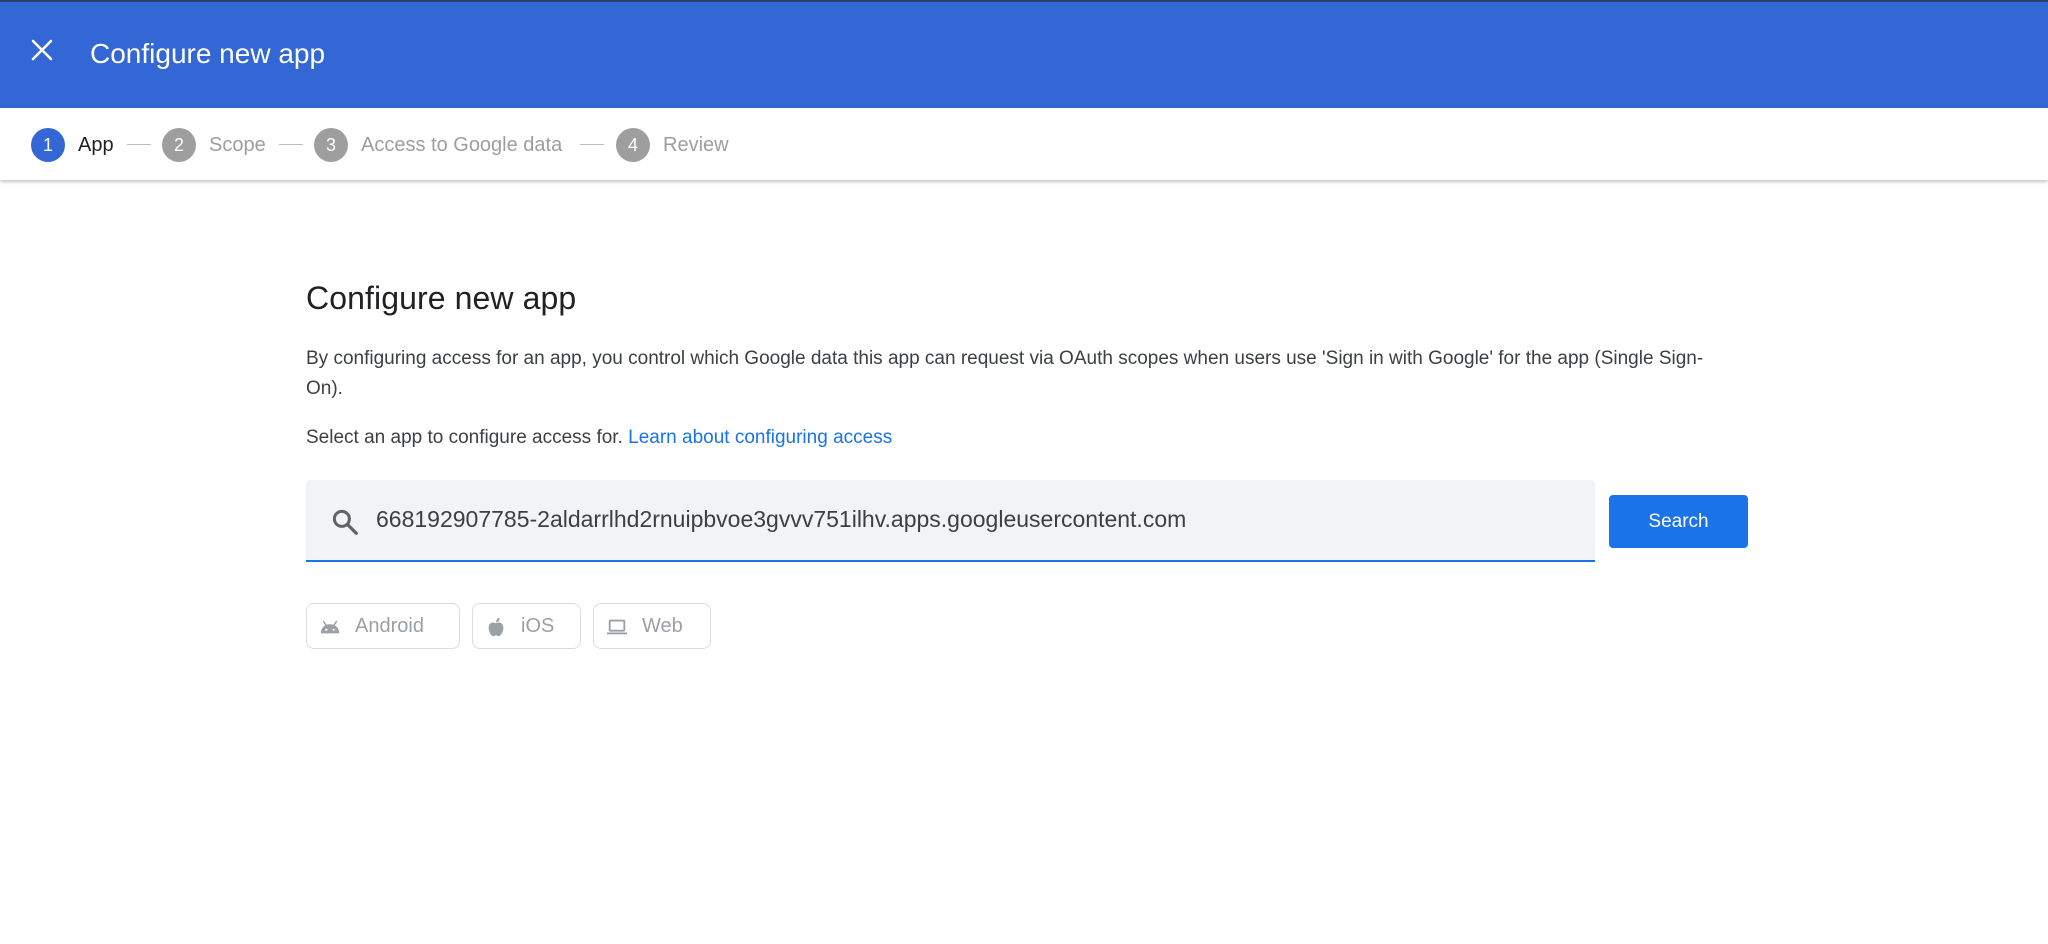 The height and width of the screenshot is (944, 2048). I want to click on app-header: Configure new app, so click(1024, 54).